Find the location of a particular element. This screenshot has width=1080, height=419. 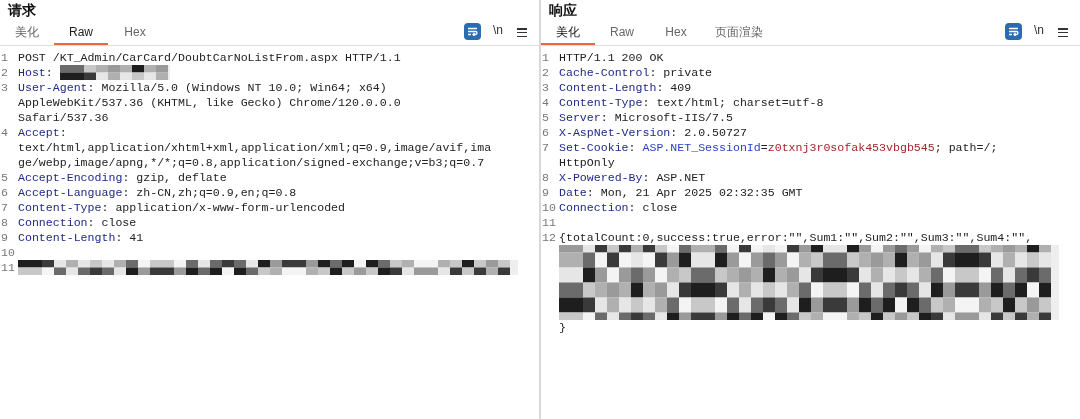

code-text: {totalCount:0,success:true,error:"",Sum1:"",Sum2:"",Sum3:"",Sum4:"", is located at coordinates (796, 237).